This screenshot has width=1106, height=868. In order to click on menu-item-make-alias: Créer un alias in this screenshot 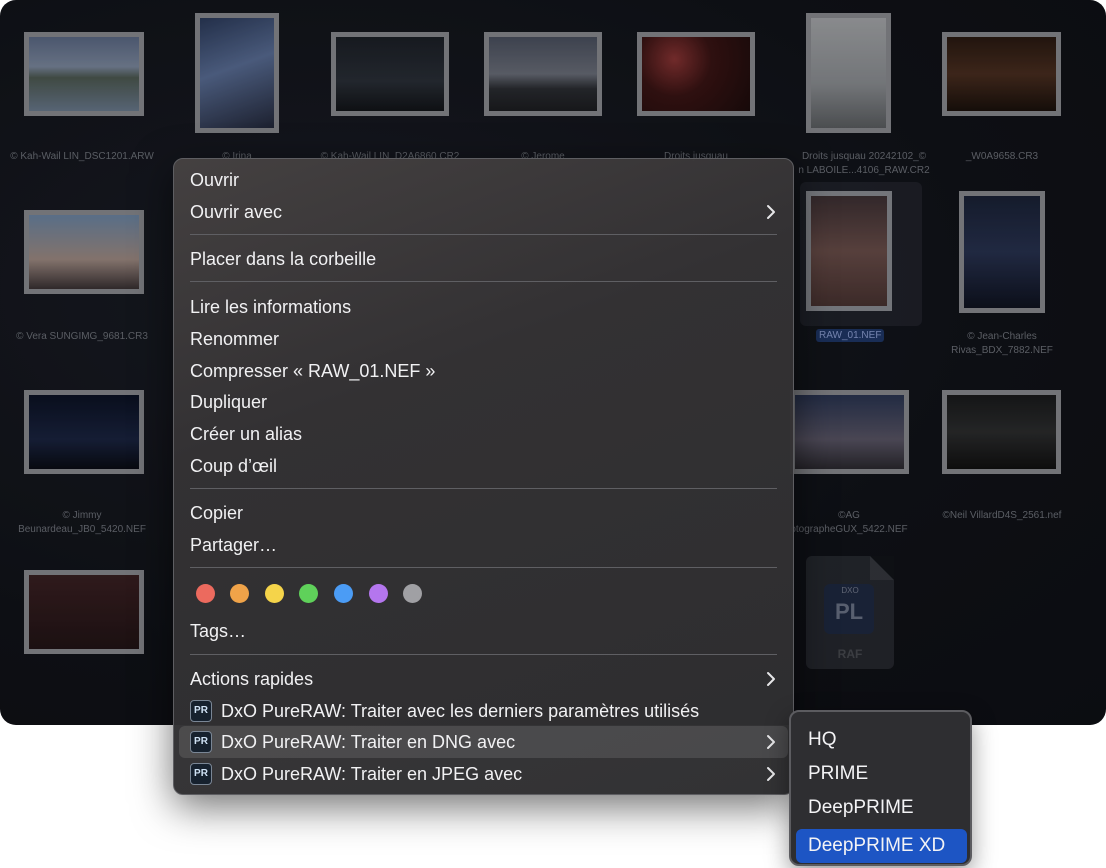, I will do `click(246, 434)`.